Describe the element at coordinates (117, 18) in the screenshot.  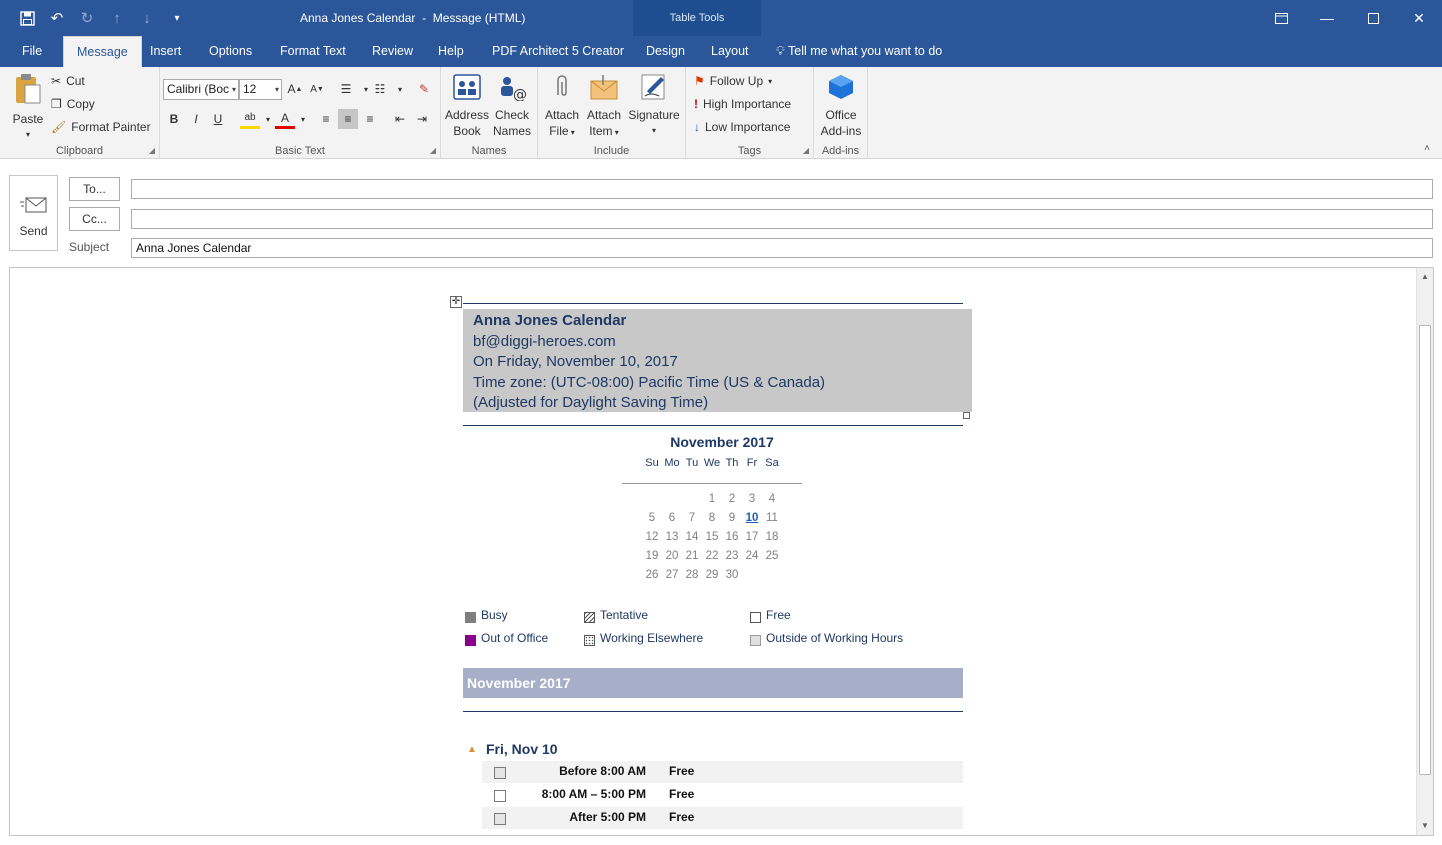
I see `up-icon: ↑` at that location.